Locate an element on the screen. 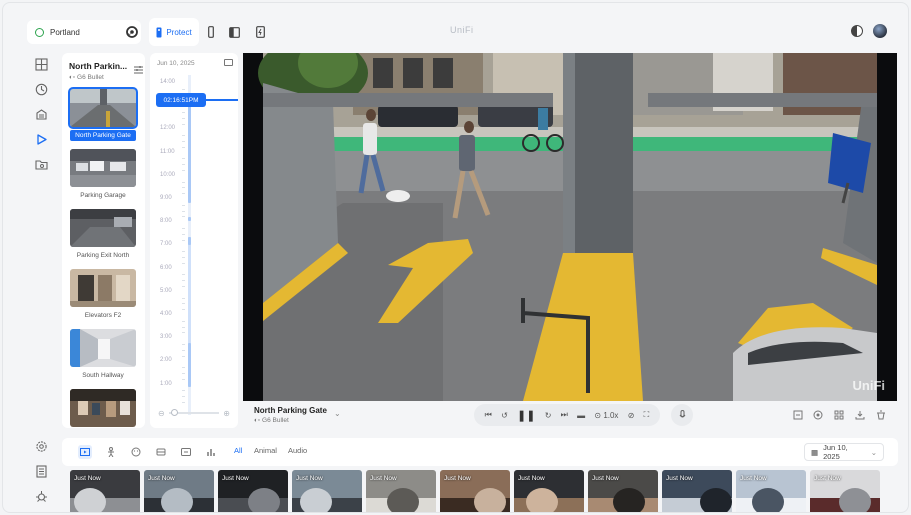 The image size is (911, 515). camera-item-north-parking-gate: North Parking Gate is located at coordinates (103, 114).